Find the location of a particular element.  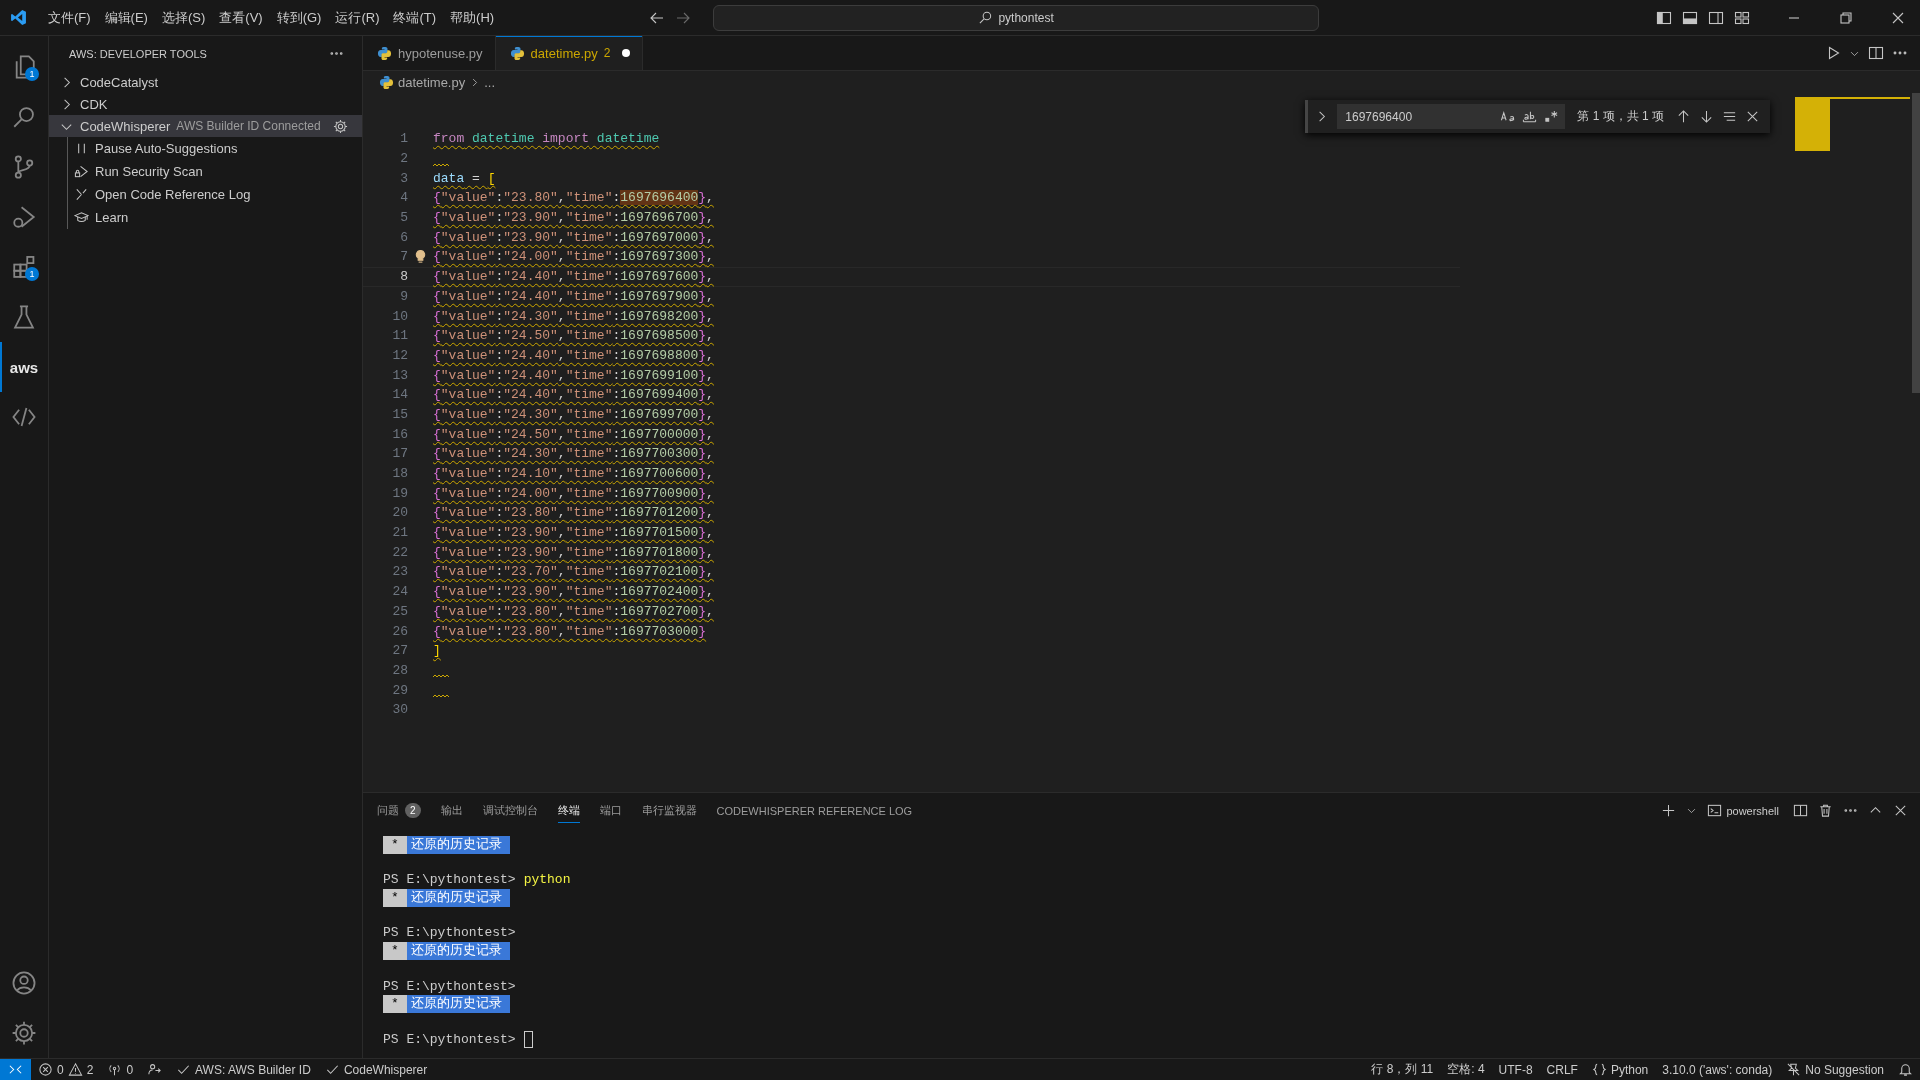

editor-tab: hypotenuse.py is located at coordinates (429, 53).